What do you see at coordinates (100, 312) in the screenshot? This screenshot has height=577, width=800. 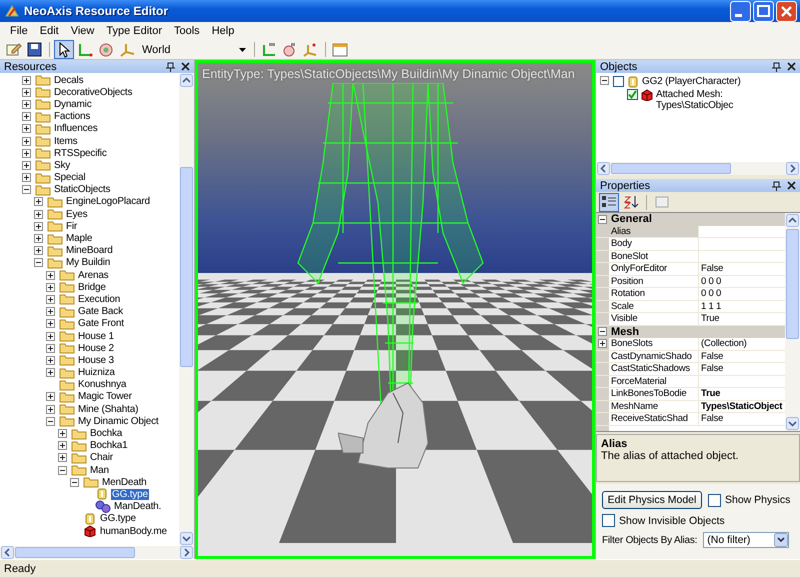 I see `tree-item: Gate Back` at bounding box center [100, 312].